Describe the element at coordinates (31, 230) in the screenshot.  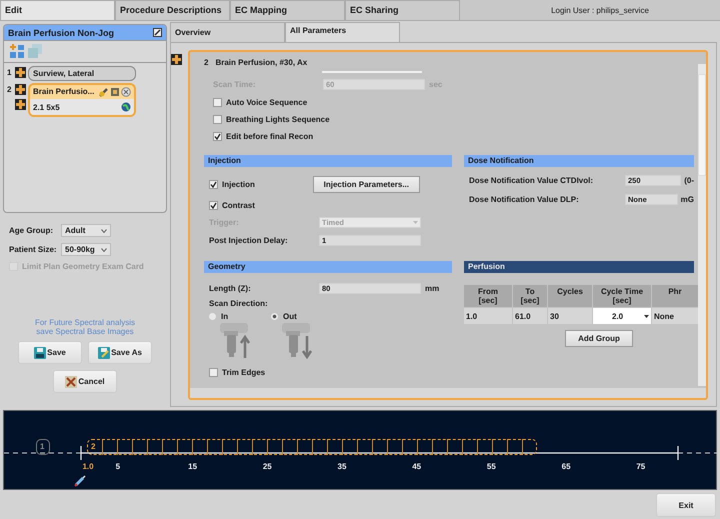
I see `field-label: Age Group:` at that location.